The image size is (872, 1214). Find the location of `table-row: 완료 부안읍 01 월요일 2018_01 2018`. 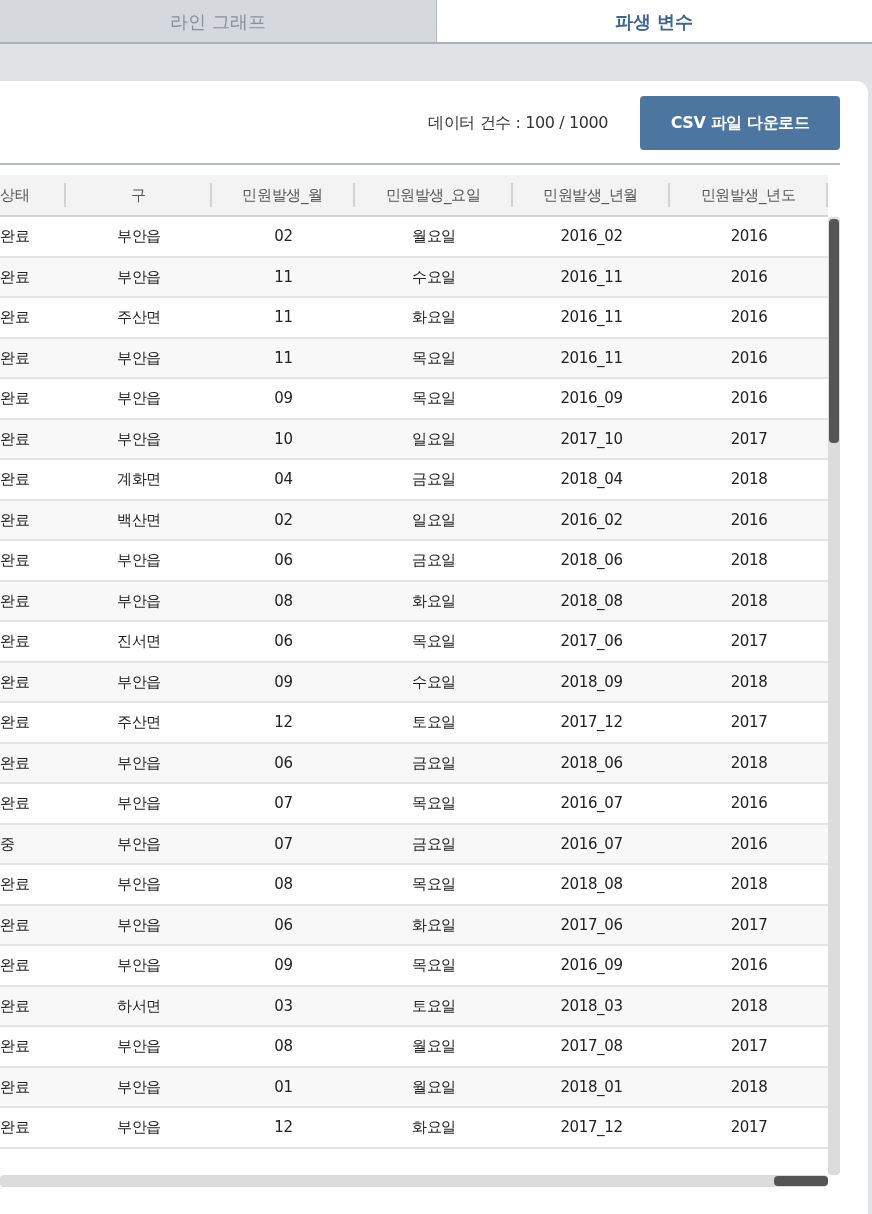

table-row: 완료 부안읍 01 월요일 2018_01 2018 is located at coordinates (414, 1087).